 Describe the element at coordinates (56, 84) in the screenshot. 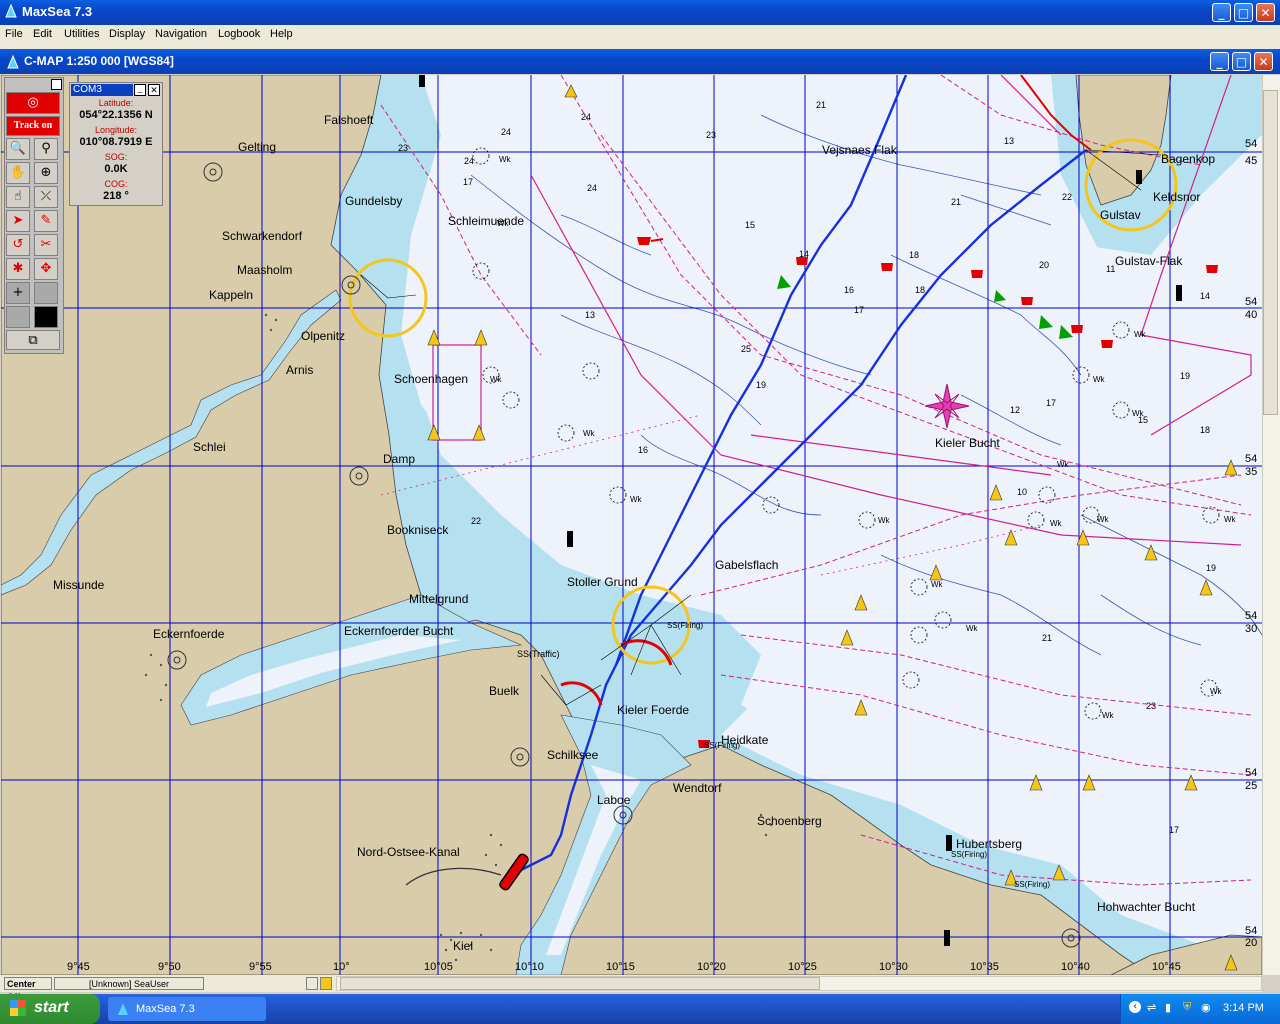

I see `toolbox-restore-icon` at that location.